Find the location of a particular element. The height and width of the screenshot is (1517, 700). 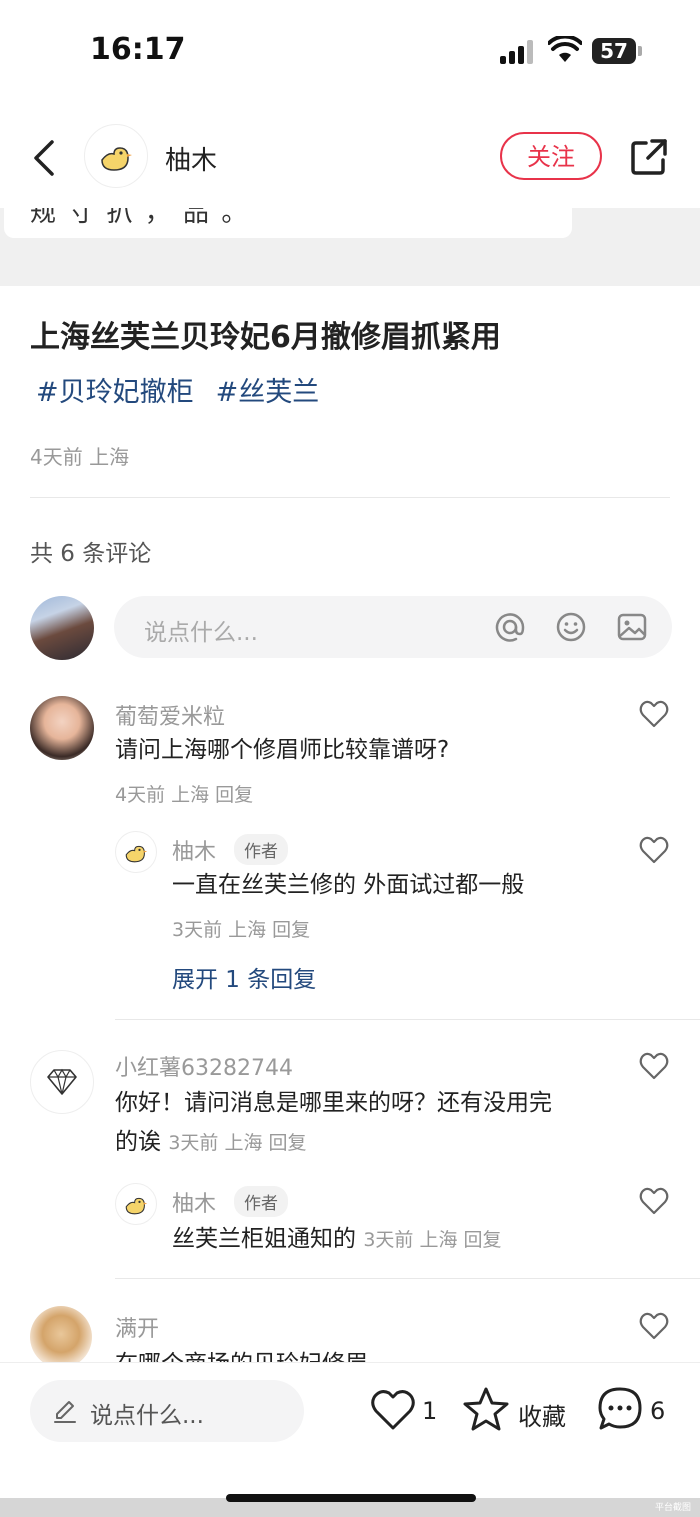

pencil-icon is located at coordinates (65, 1412).